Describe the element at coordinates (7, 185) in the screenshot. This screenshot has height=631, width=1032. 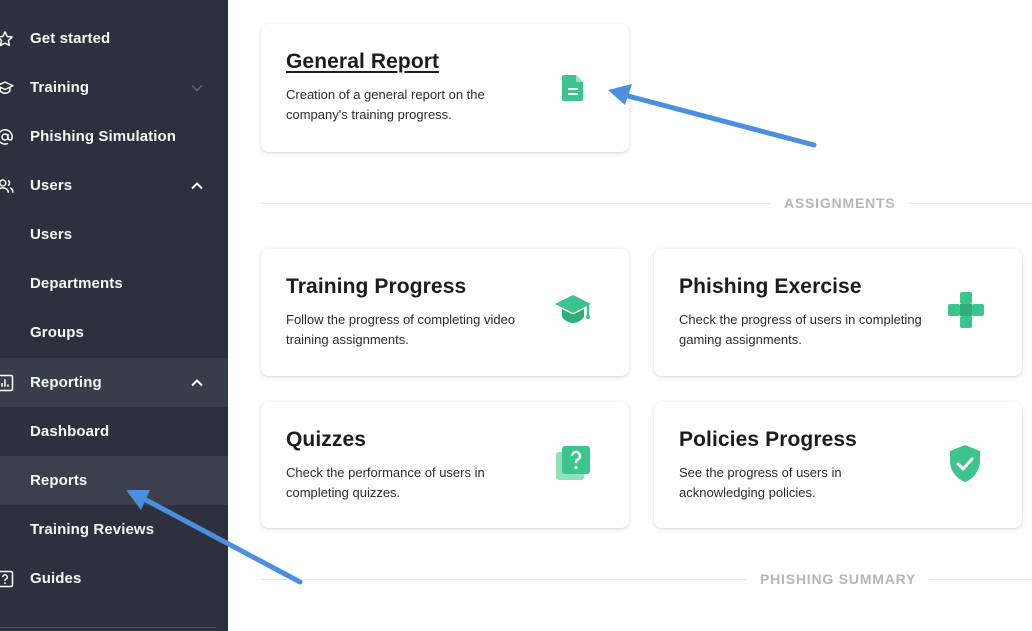
I see `users-icon` at that location.